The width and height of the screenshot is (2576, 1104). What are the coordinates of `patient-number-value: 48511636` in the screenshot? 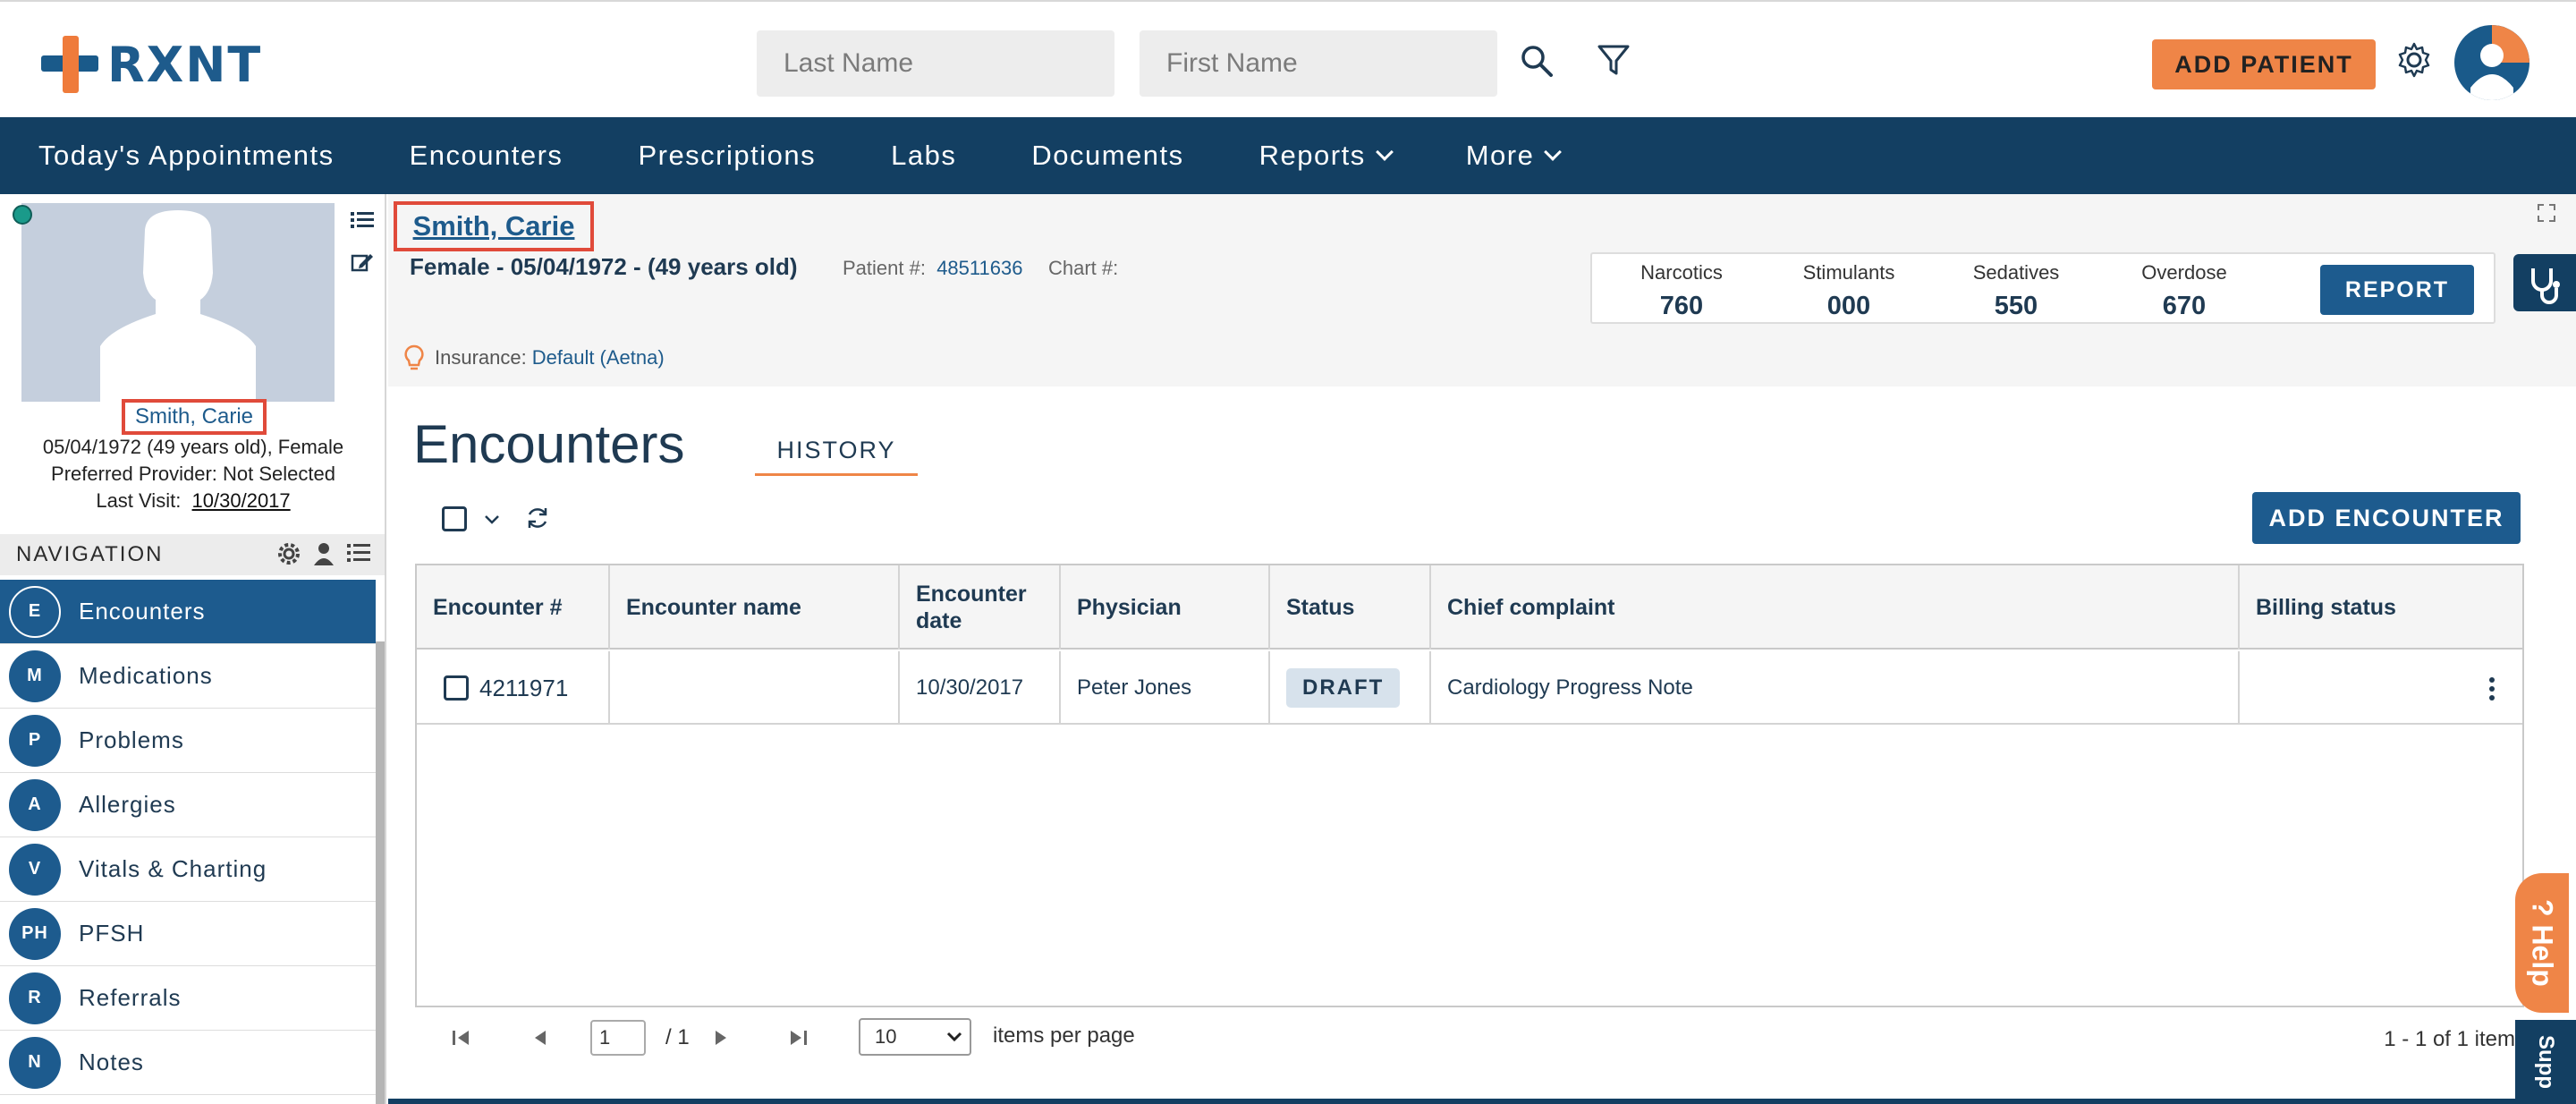 It's located at (979, 268).